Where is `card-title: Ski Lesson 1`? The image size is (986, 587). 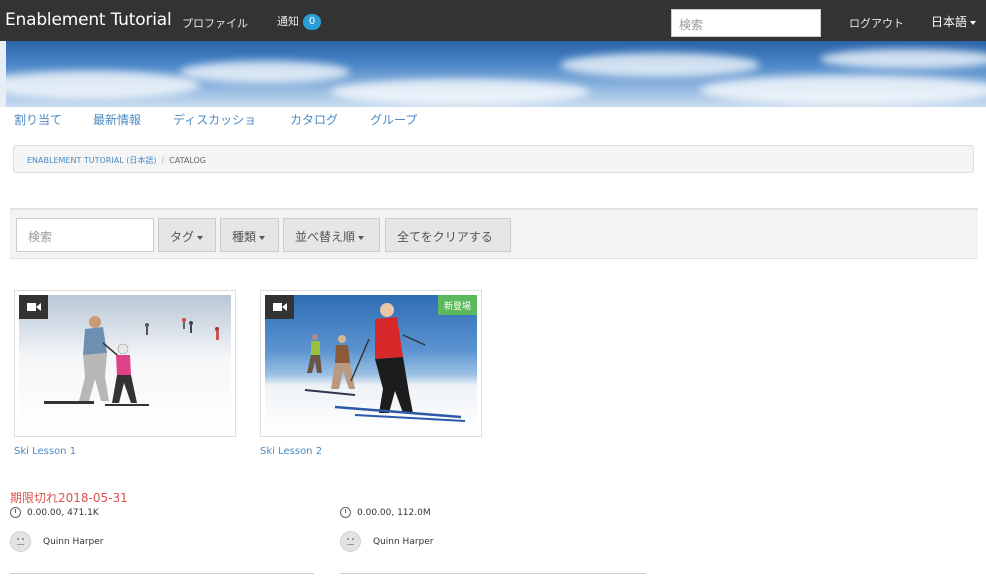 card-title: Ski Lesson 1 is located at coordinates (45, 451).